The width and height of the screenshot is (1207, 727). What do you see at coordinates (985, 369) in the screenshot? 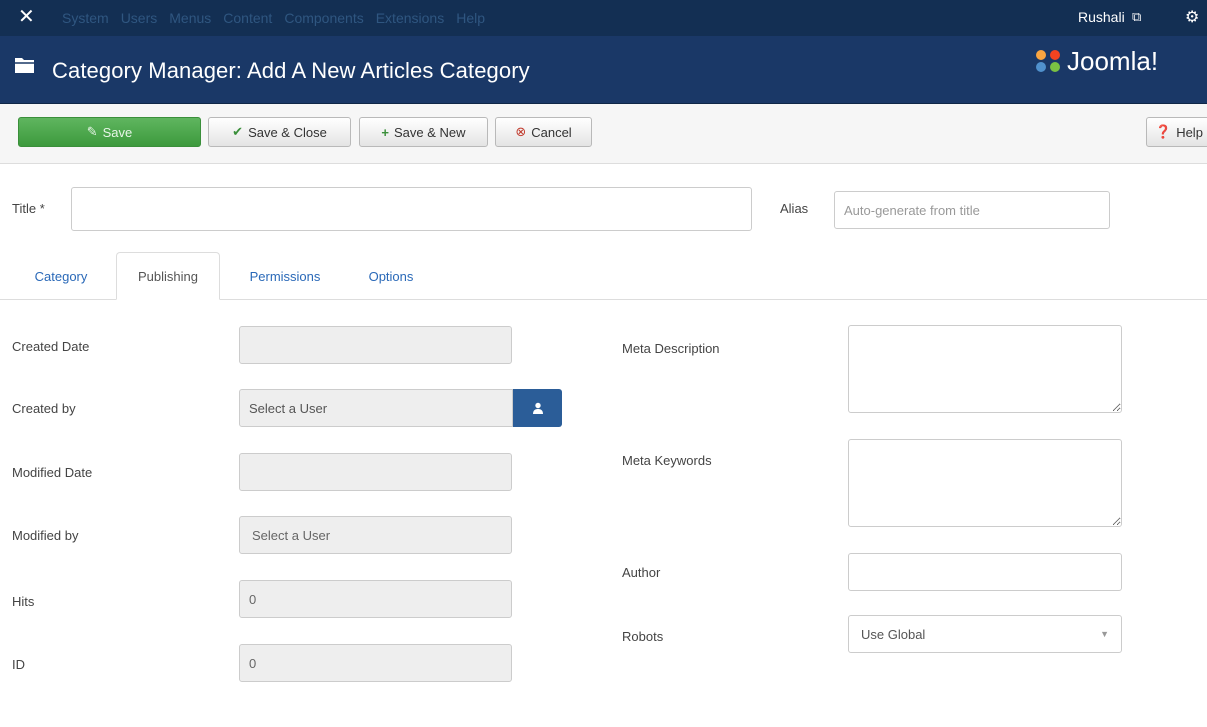
I see `meta-description-textarea` at bounding box center [985, 369].